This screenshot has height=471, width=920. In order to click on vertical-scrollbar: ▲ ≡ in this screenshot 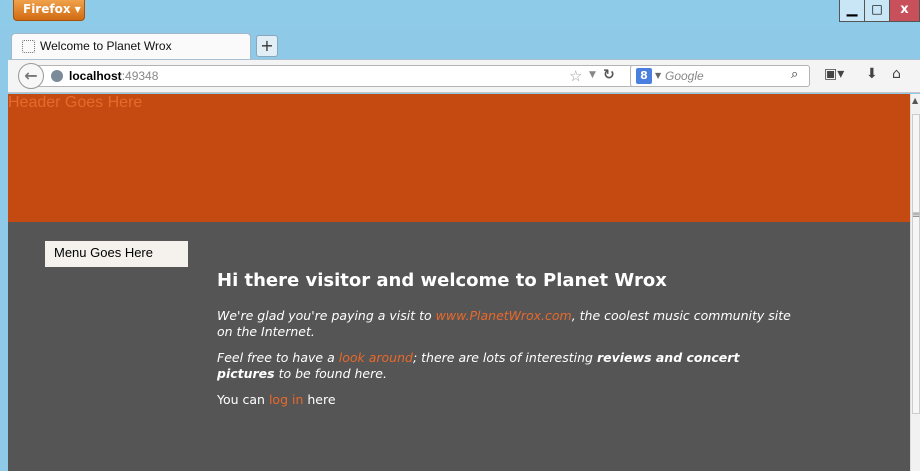, I will do `click(915, 282)`.